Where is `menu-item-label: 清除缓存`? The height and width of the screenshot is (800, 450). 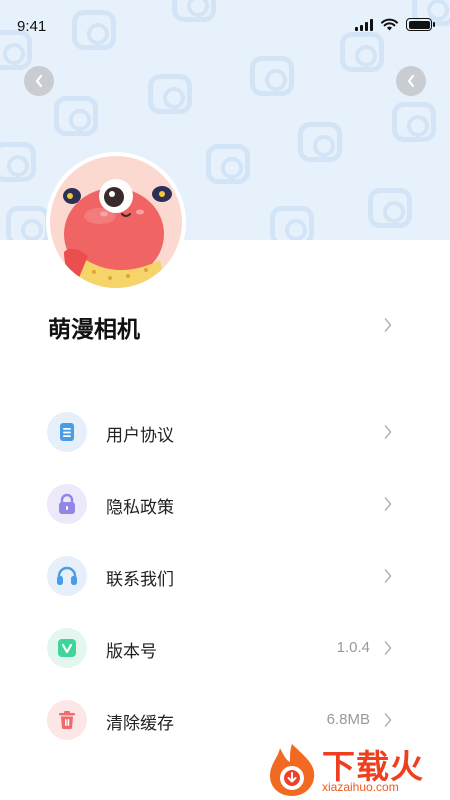
menu-item-label: 清除缓存 is located at coordinates (140, 724).